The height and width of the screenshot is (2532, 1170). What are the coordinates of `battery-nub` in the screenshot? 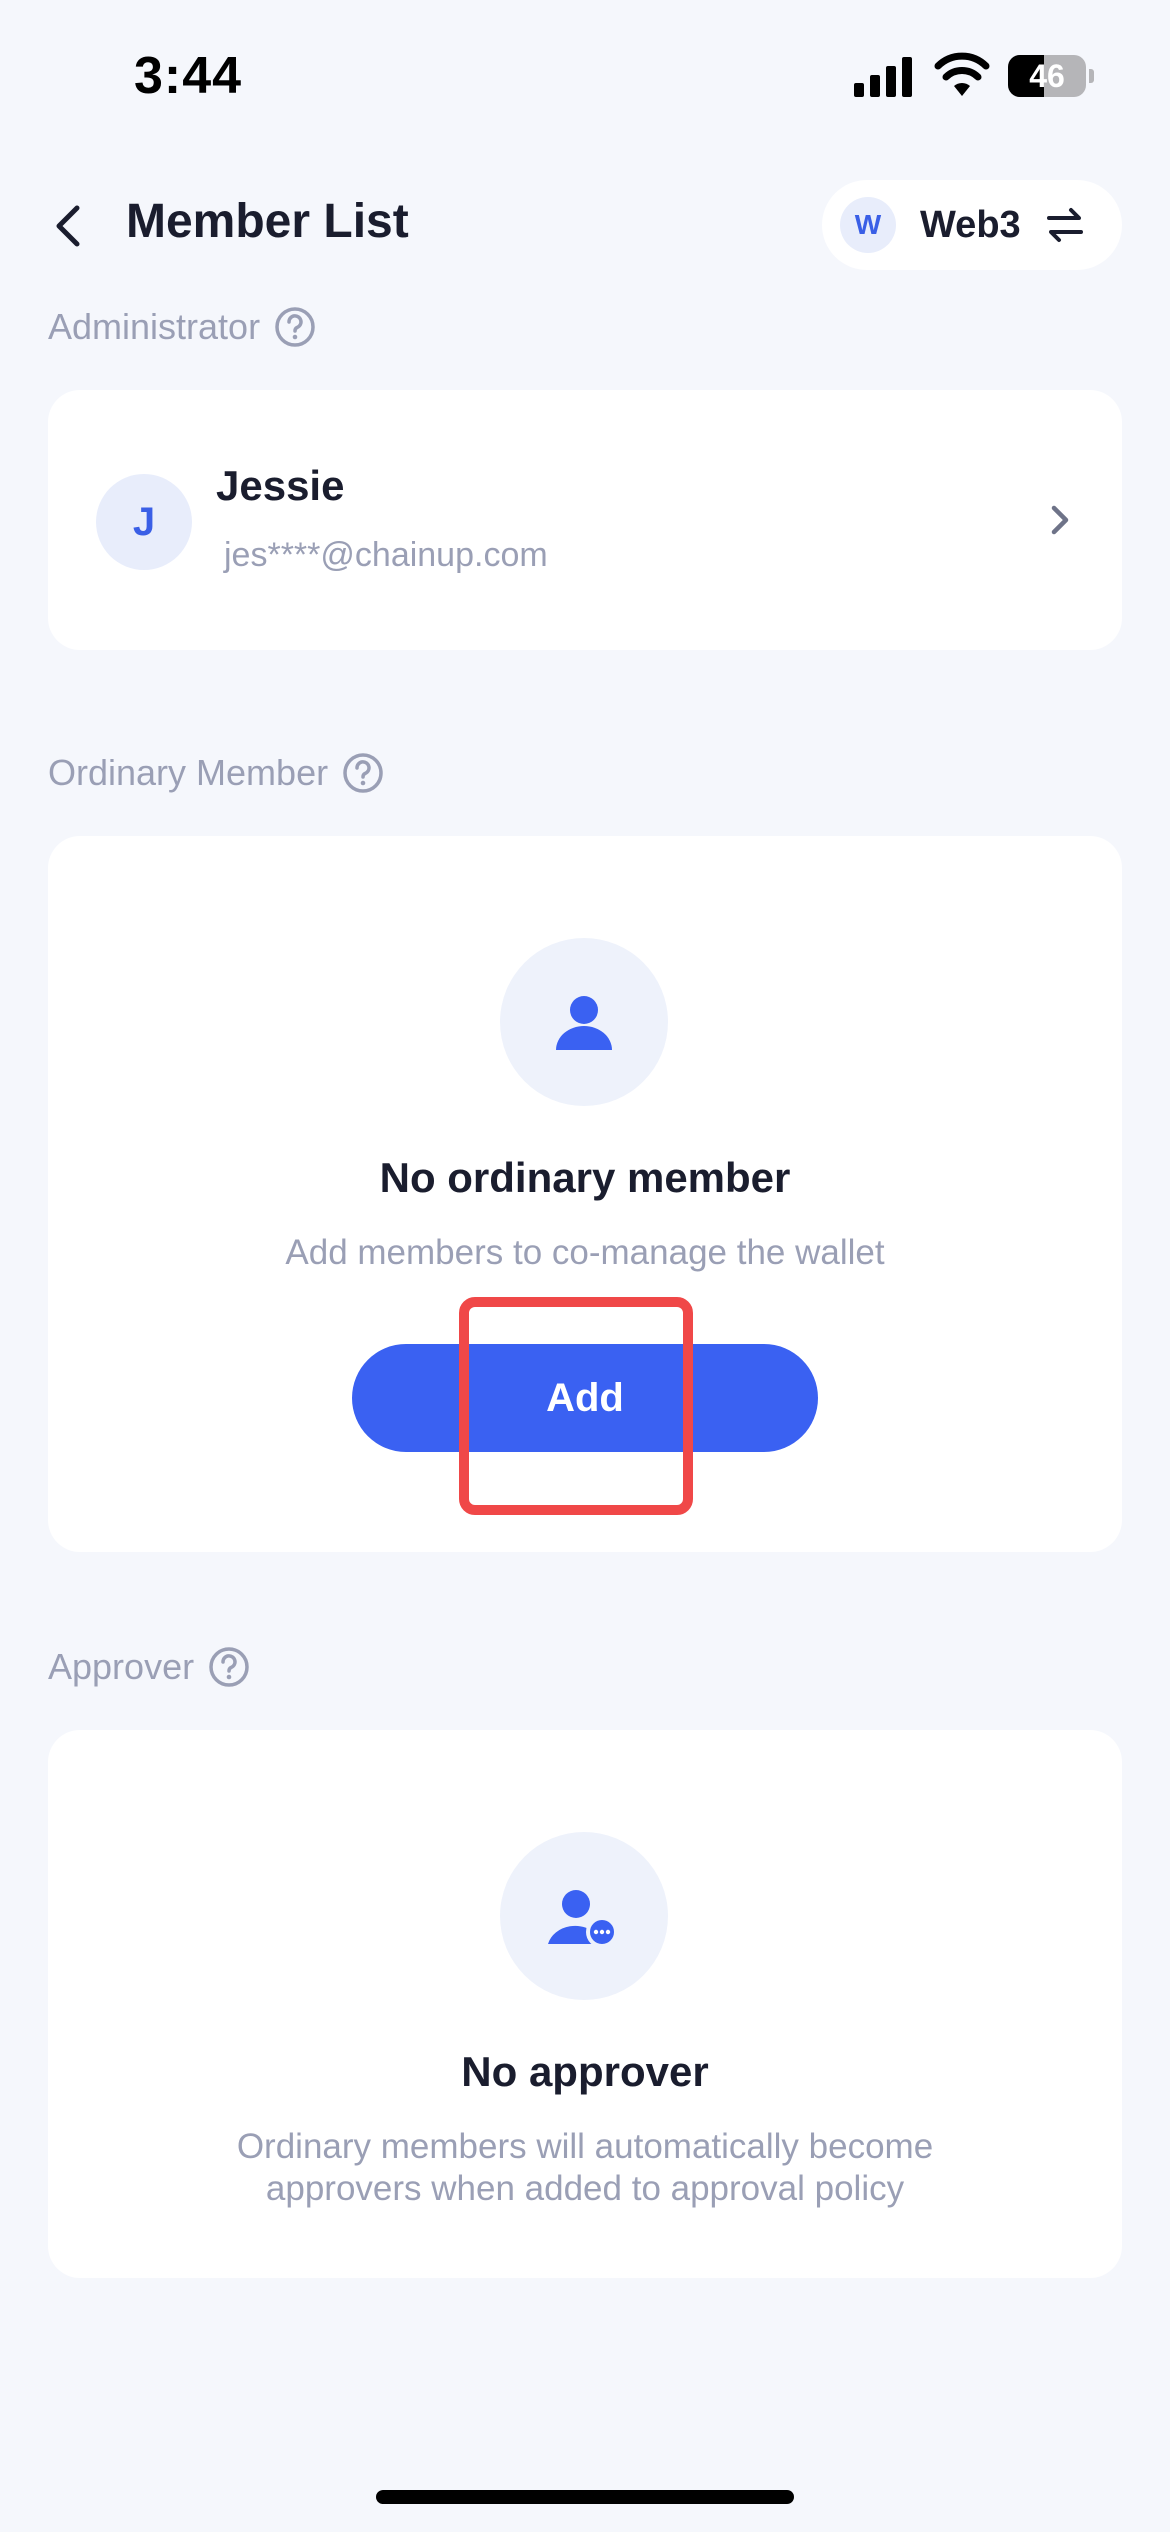 It's located at (1091, 76).